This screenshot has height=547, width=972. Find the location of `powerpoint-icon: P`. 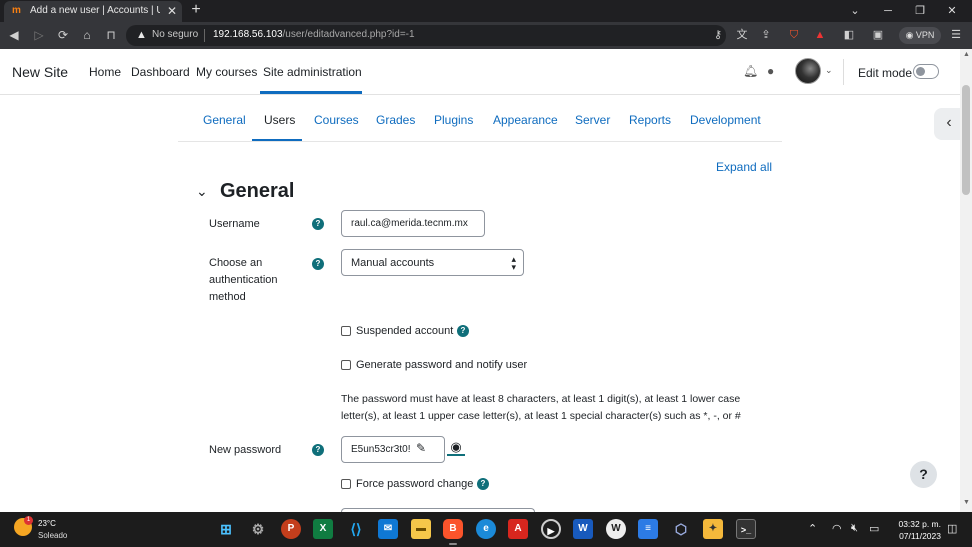

powerpoint-icon: P is located at coordinates (291, 529).